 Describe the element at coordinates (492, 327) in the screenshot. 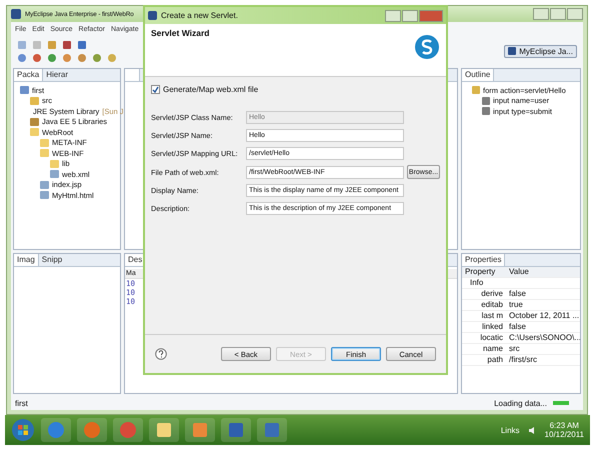

I see `property-name: linked` at that location.